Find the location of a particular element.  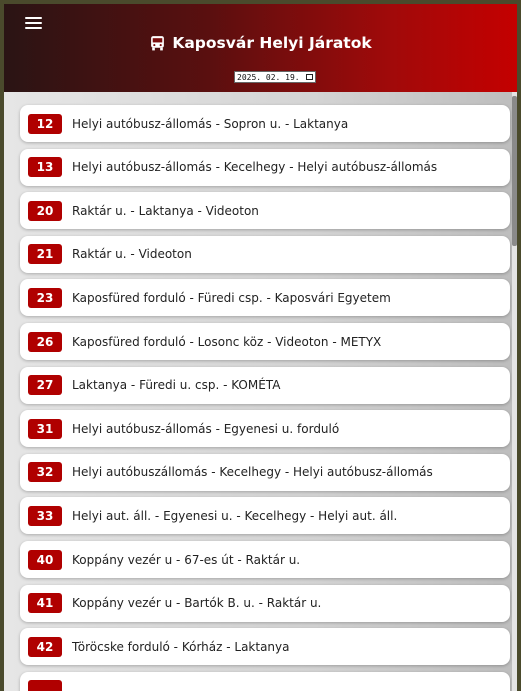

route-name: Koppány vezér u - 67-es út - Raktár u. is located at coordinates (186, 559).